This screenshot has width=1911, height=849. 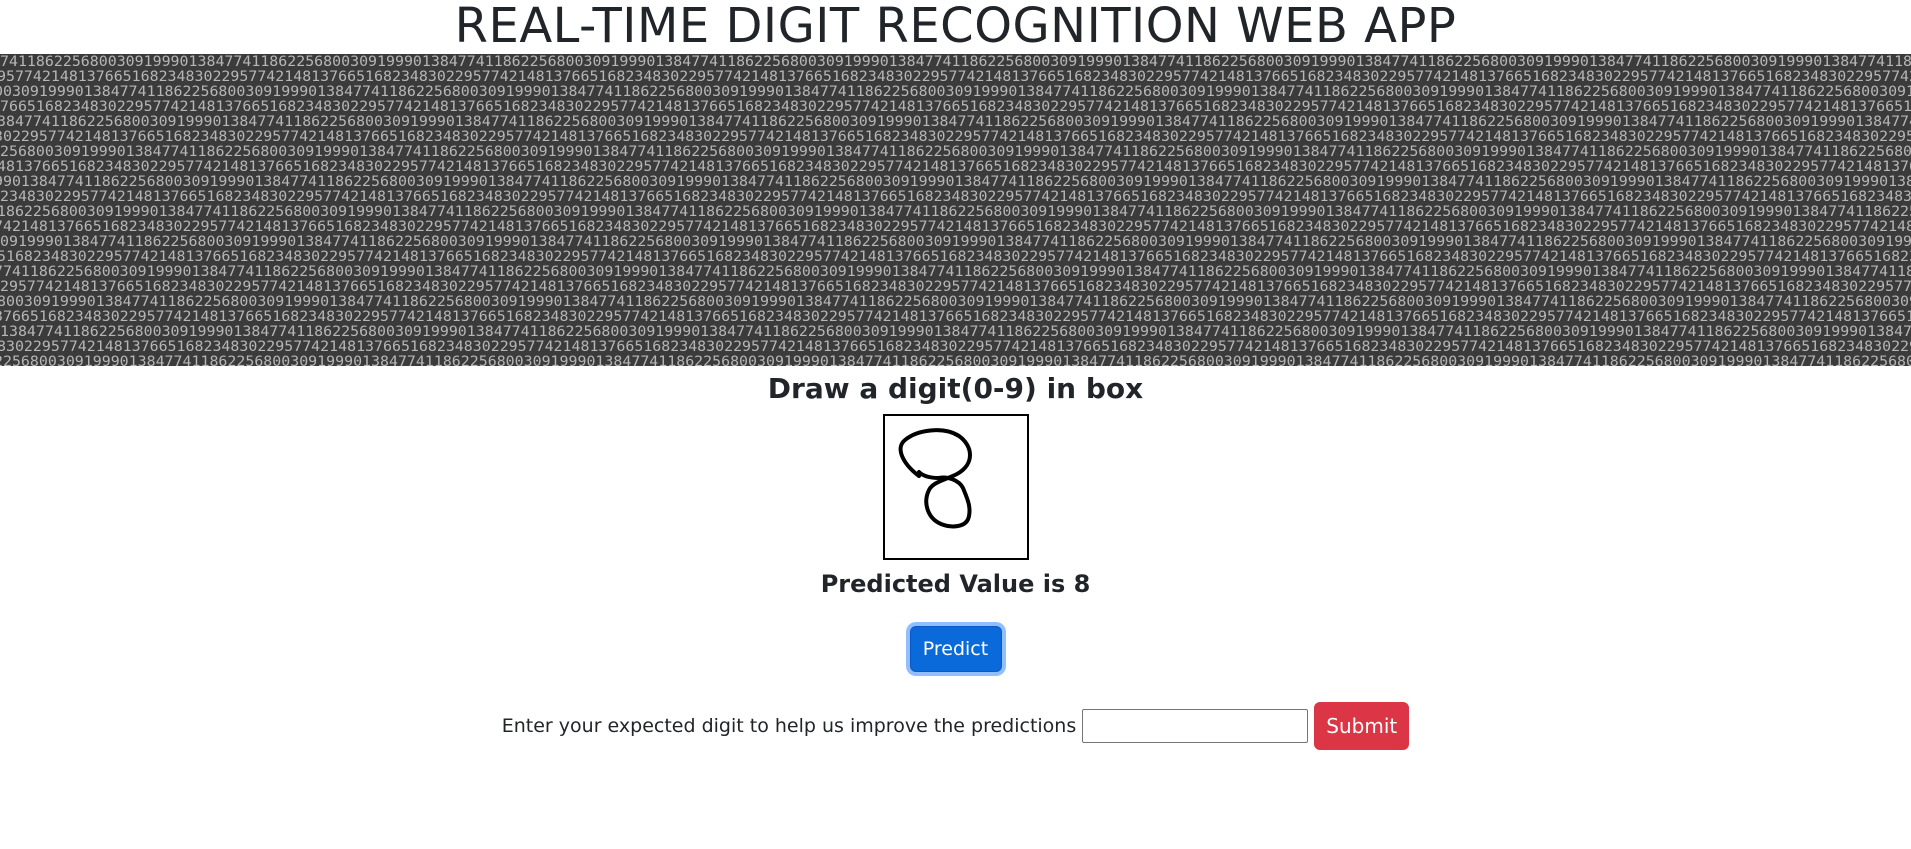 I want to click on prediction-result: Predicted Value is 8, so click(x=955, y=584).